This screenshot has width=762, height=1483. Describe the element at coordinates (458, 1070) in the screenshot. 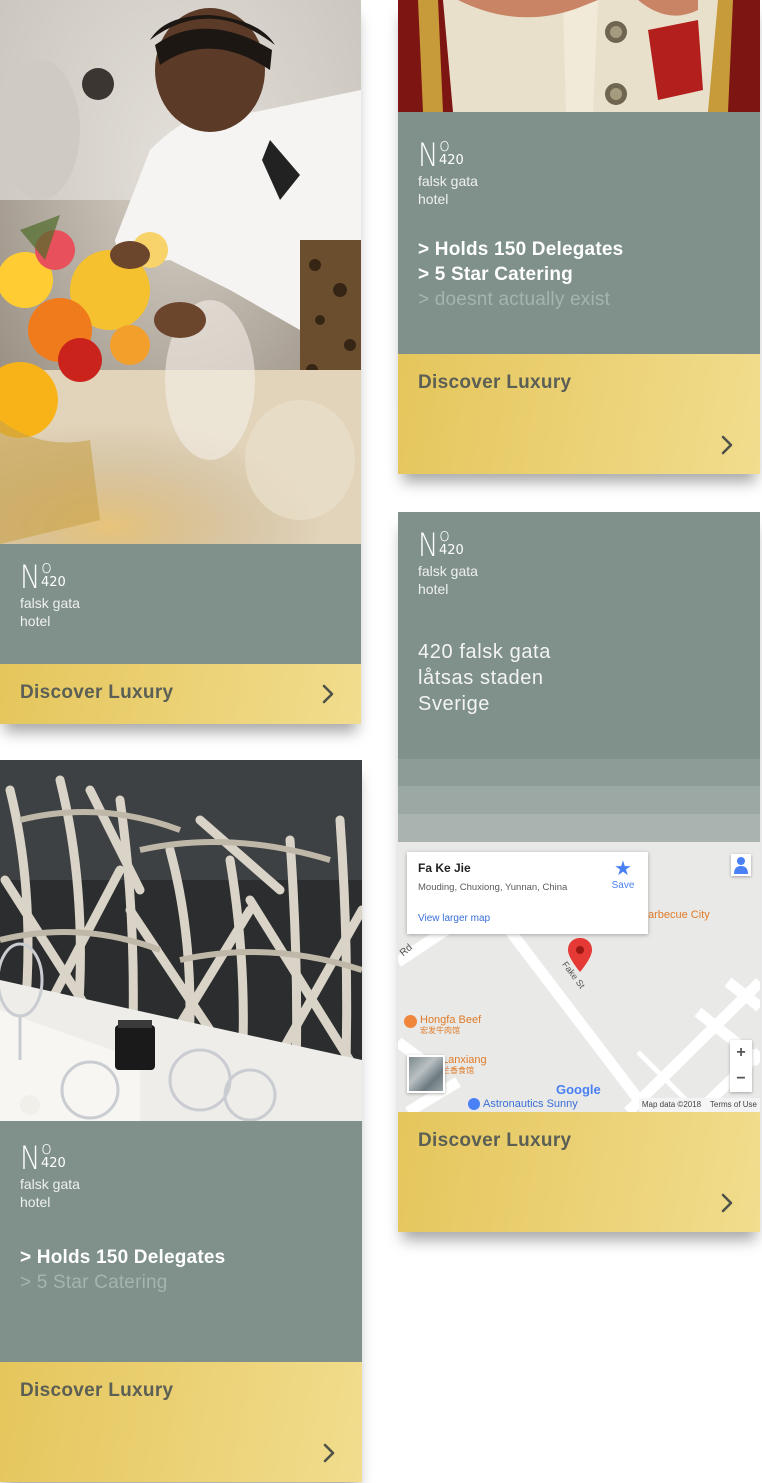

I see `poi-label-cn: 兰香食馆` at that location.